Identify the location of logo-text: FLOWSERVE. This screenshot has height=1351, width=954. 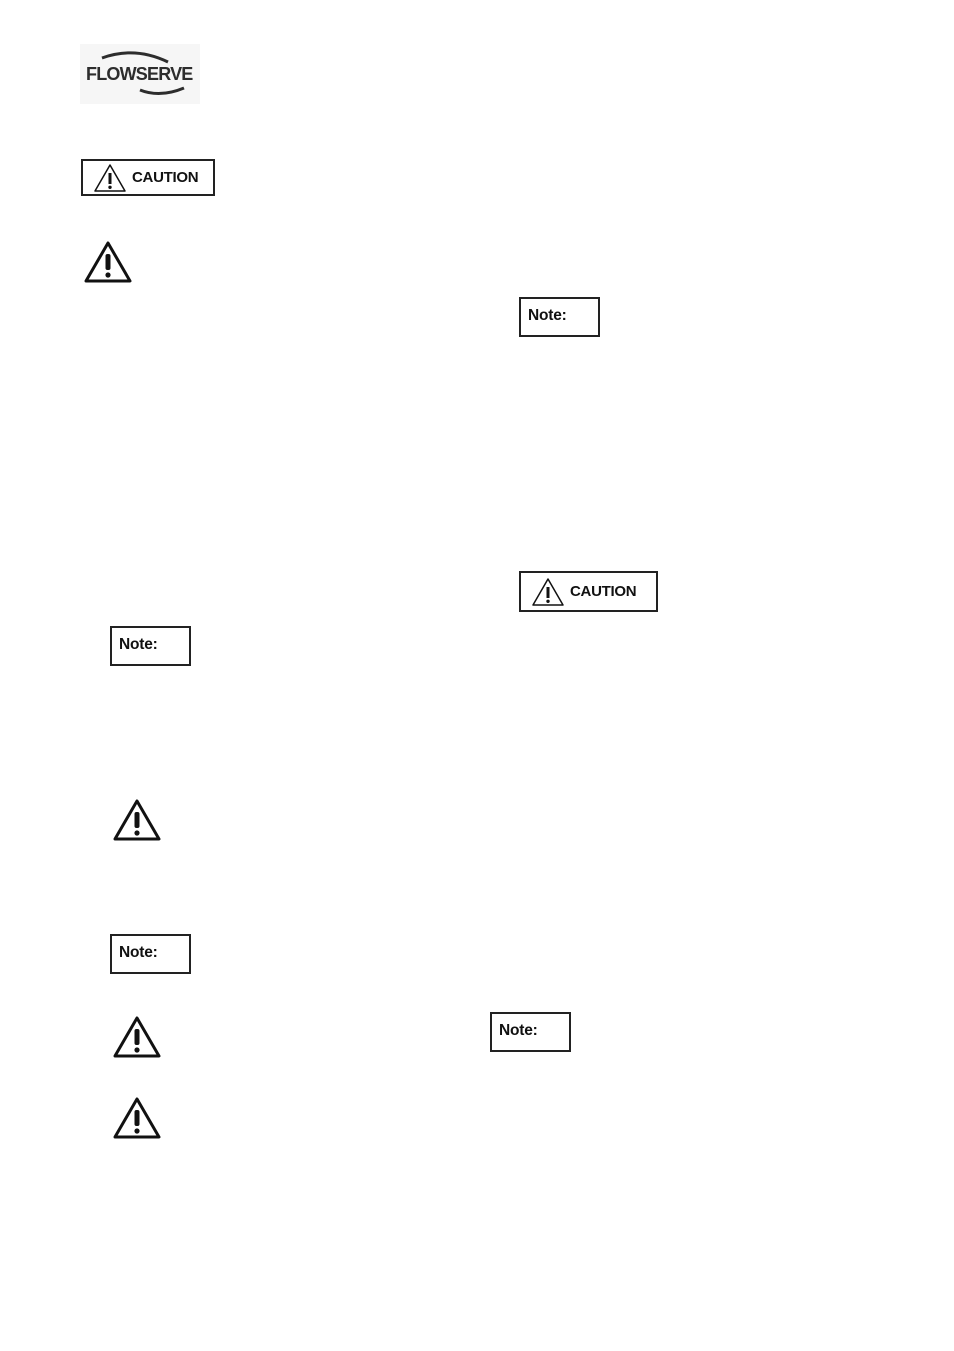
(139, 74).